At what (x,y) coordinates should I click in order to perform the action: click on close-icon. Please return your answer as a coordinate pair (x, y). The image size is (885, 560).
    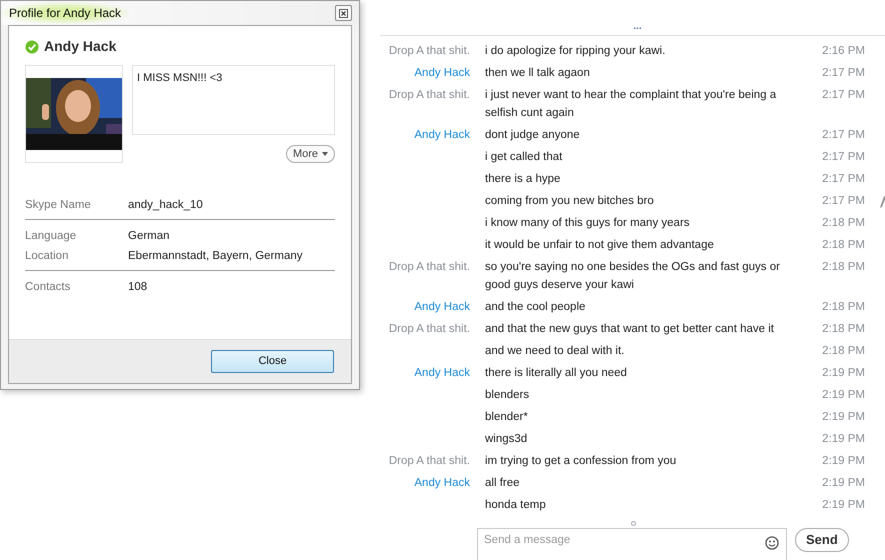
    Looking at the image, I should click on (343, 13).